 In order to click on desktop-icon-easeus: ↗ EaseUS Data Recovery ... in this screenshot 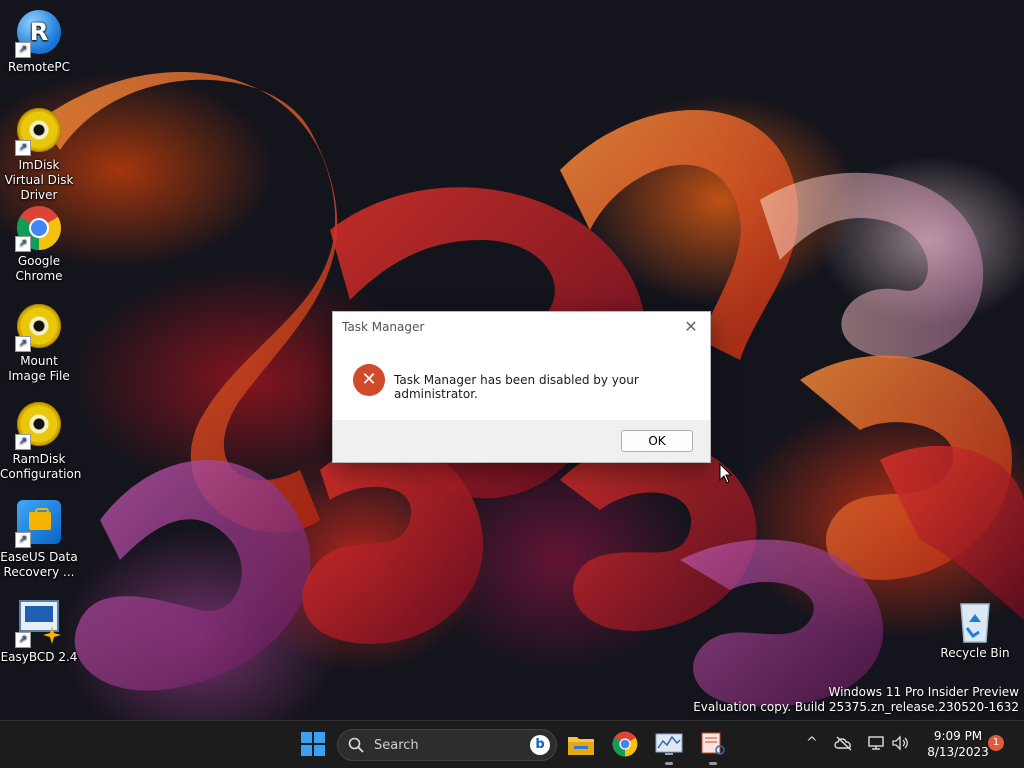, I will do `click(39, 539)`.